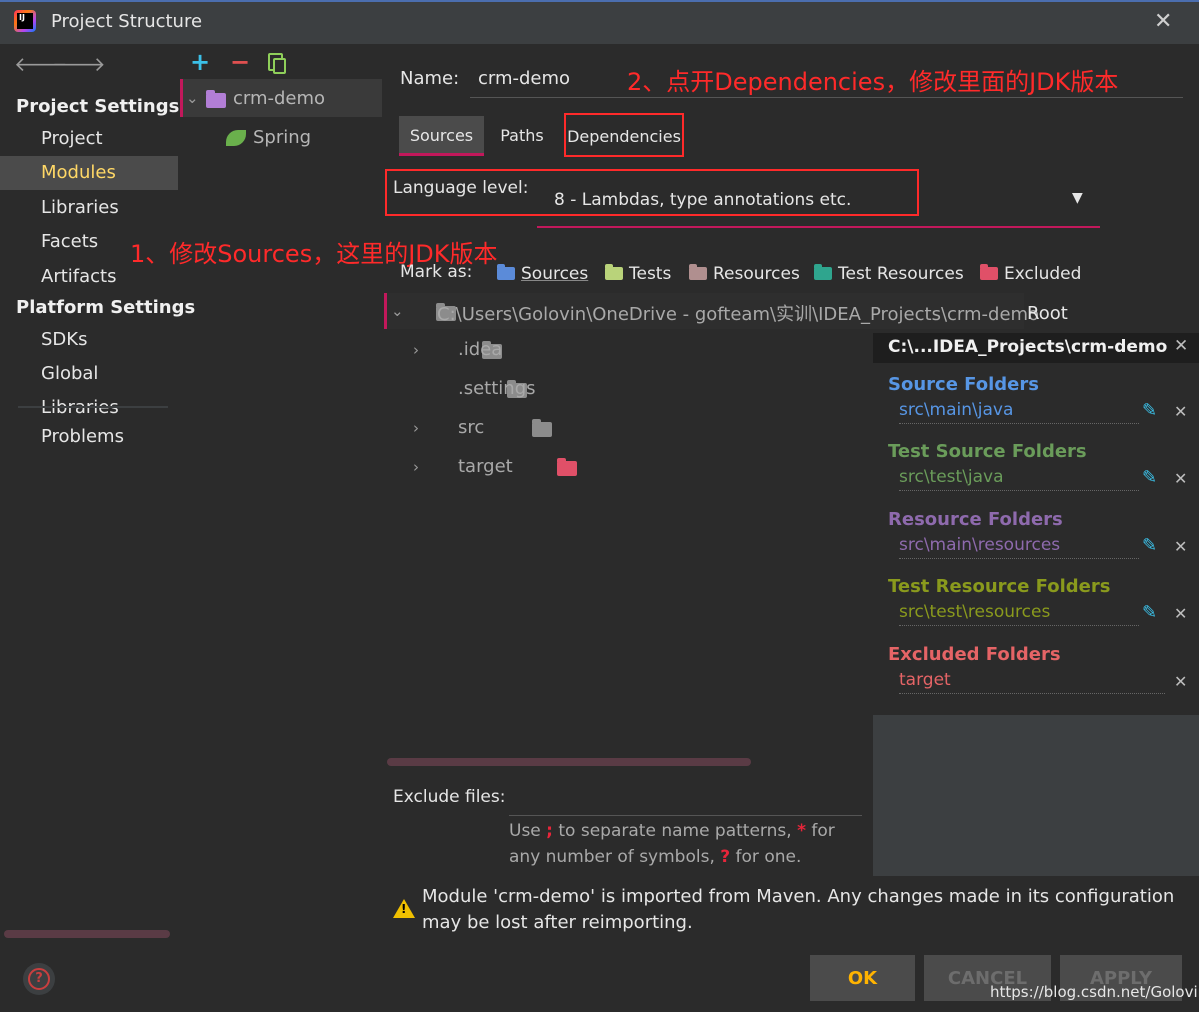 This screenshot has height=1012, width=1199. I want to click on tab-sources: Sources, so click(441, 136).